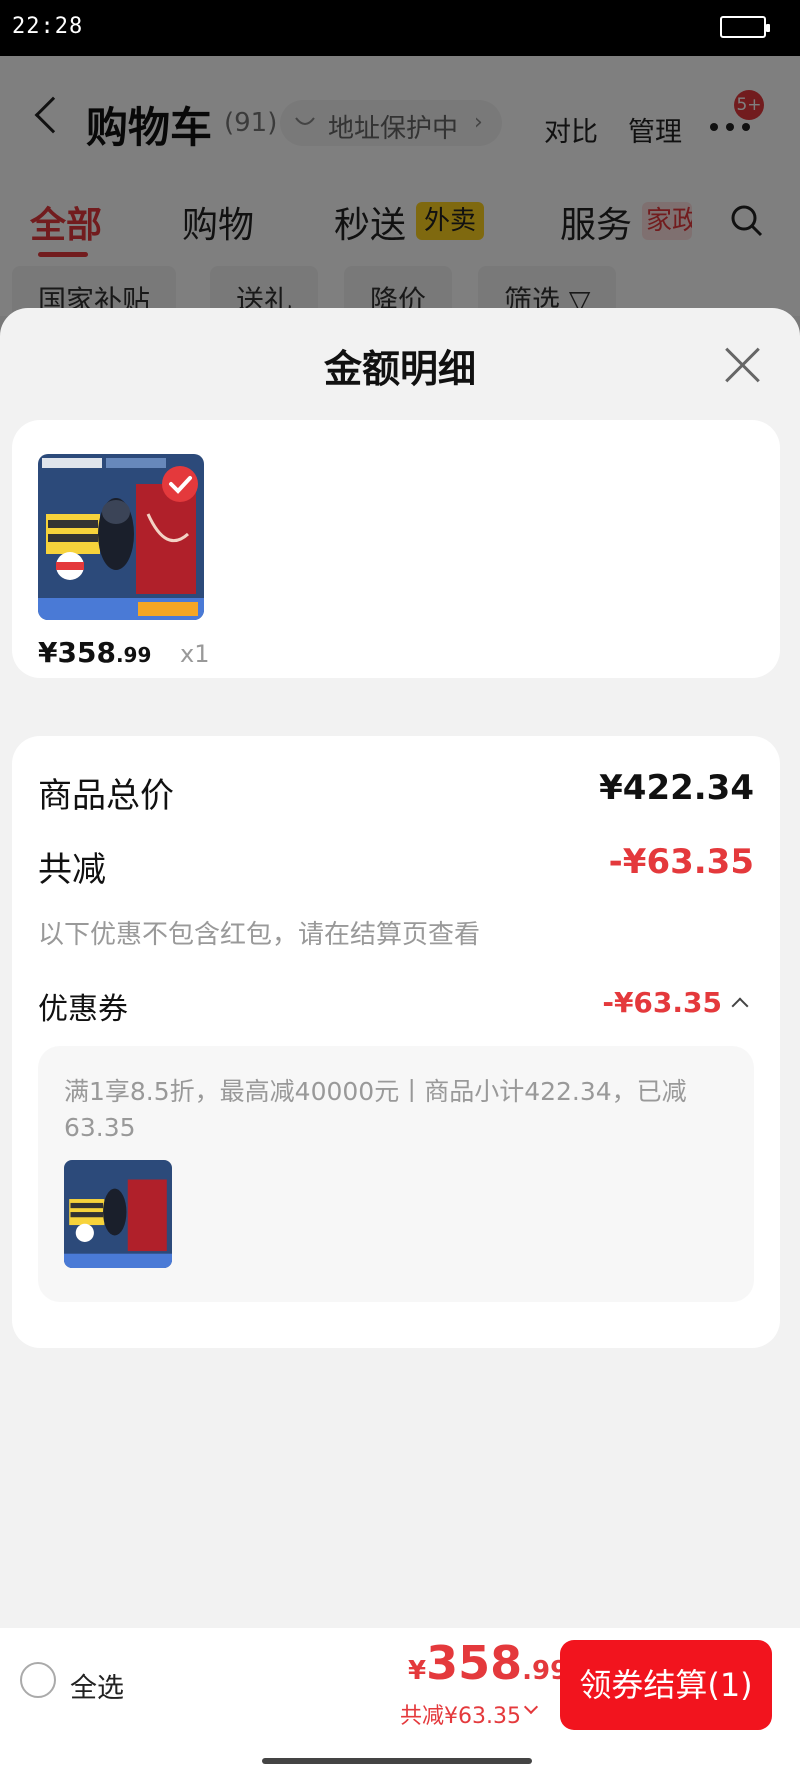  Describe the element at coordinates (399, 369) in the screenshot. I see `sheet-title: 金额明细` at that location.